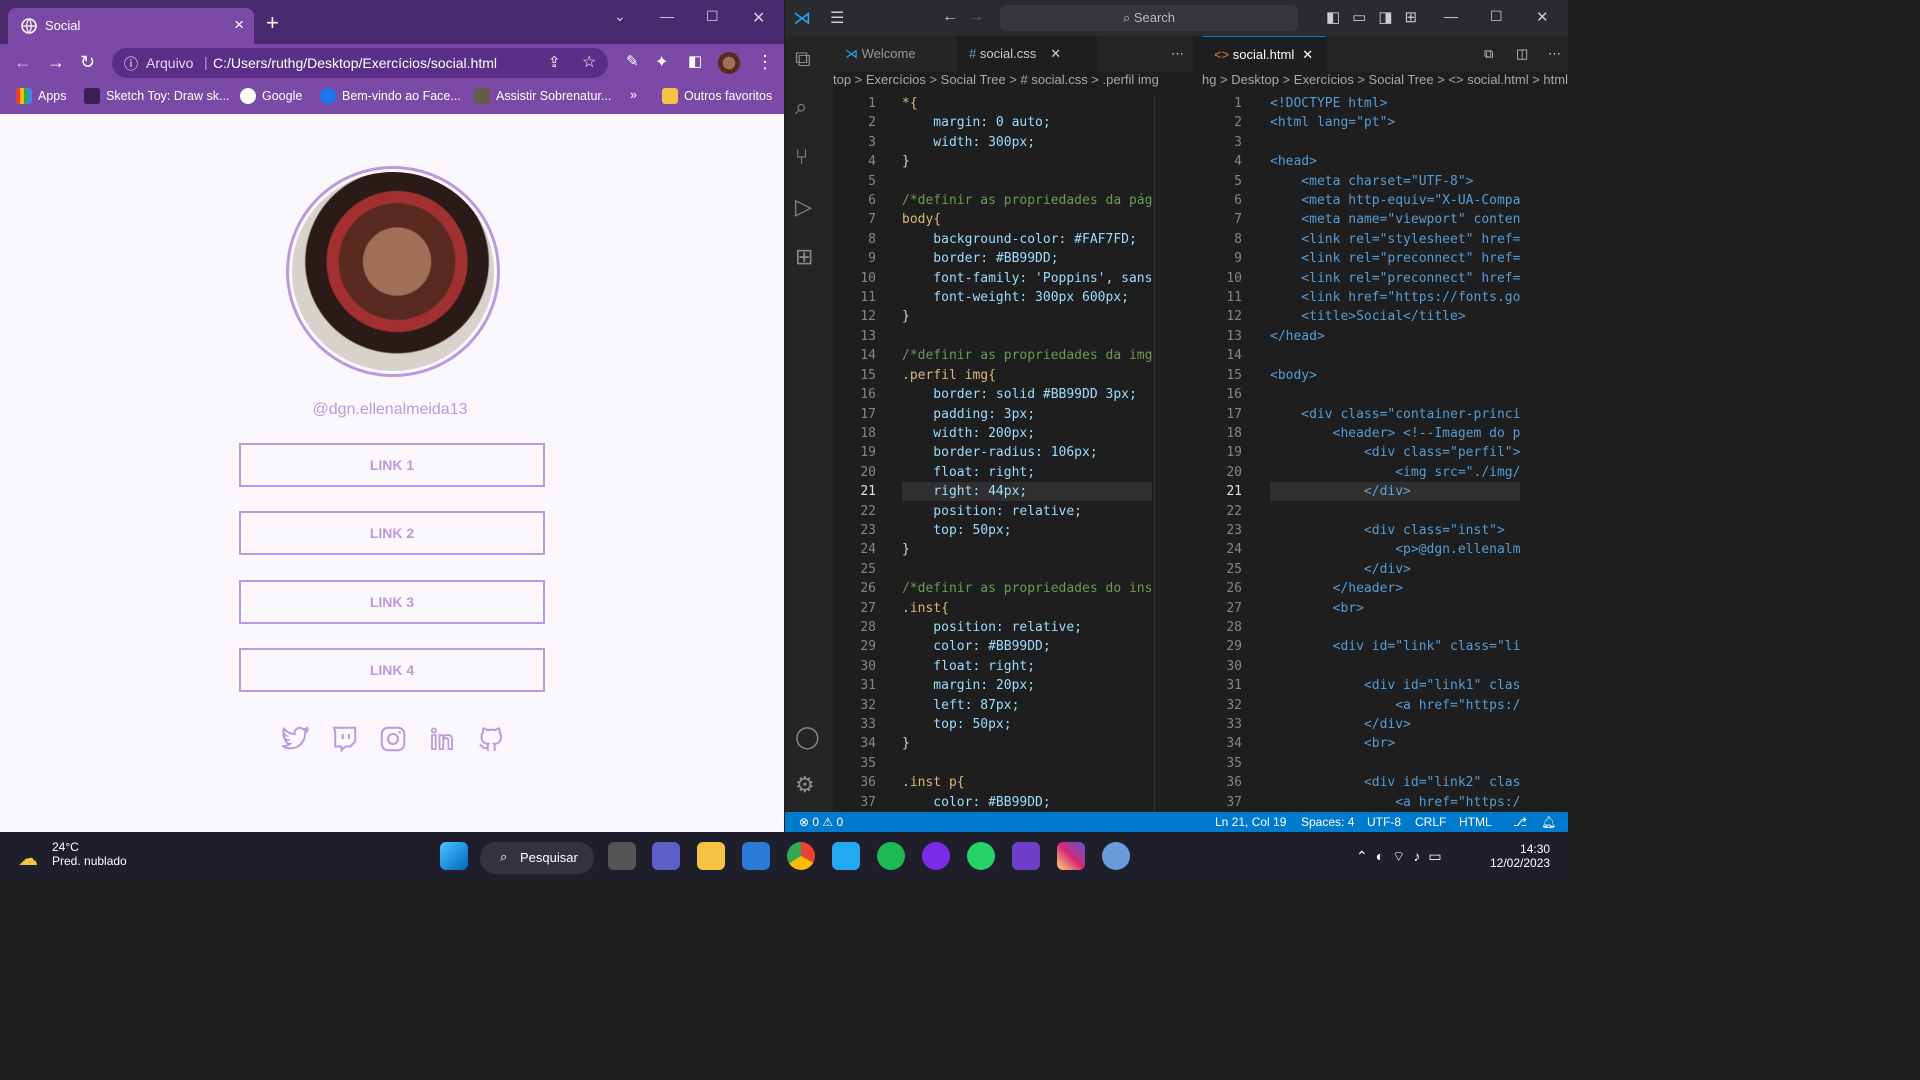 The height and width of the screenshot is (1080, 1920). Describe the element at coordinates (1327, 822) in the screenshot. I see `indentation: Spaces: 4` at that location.